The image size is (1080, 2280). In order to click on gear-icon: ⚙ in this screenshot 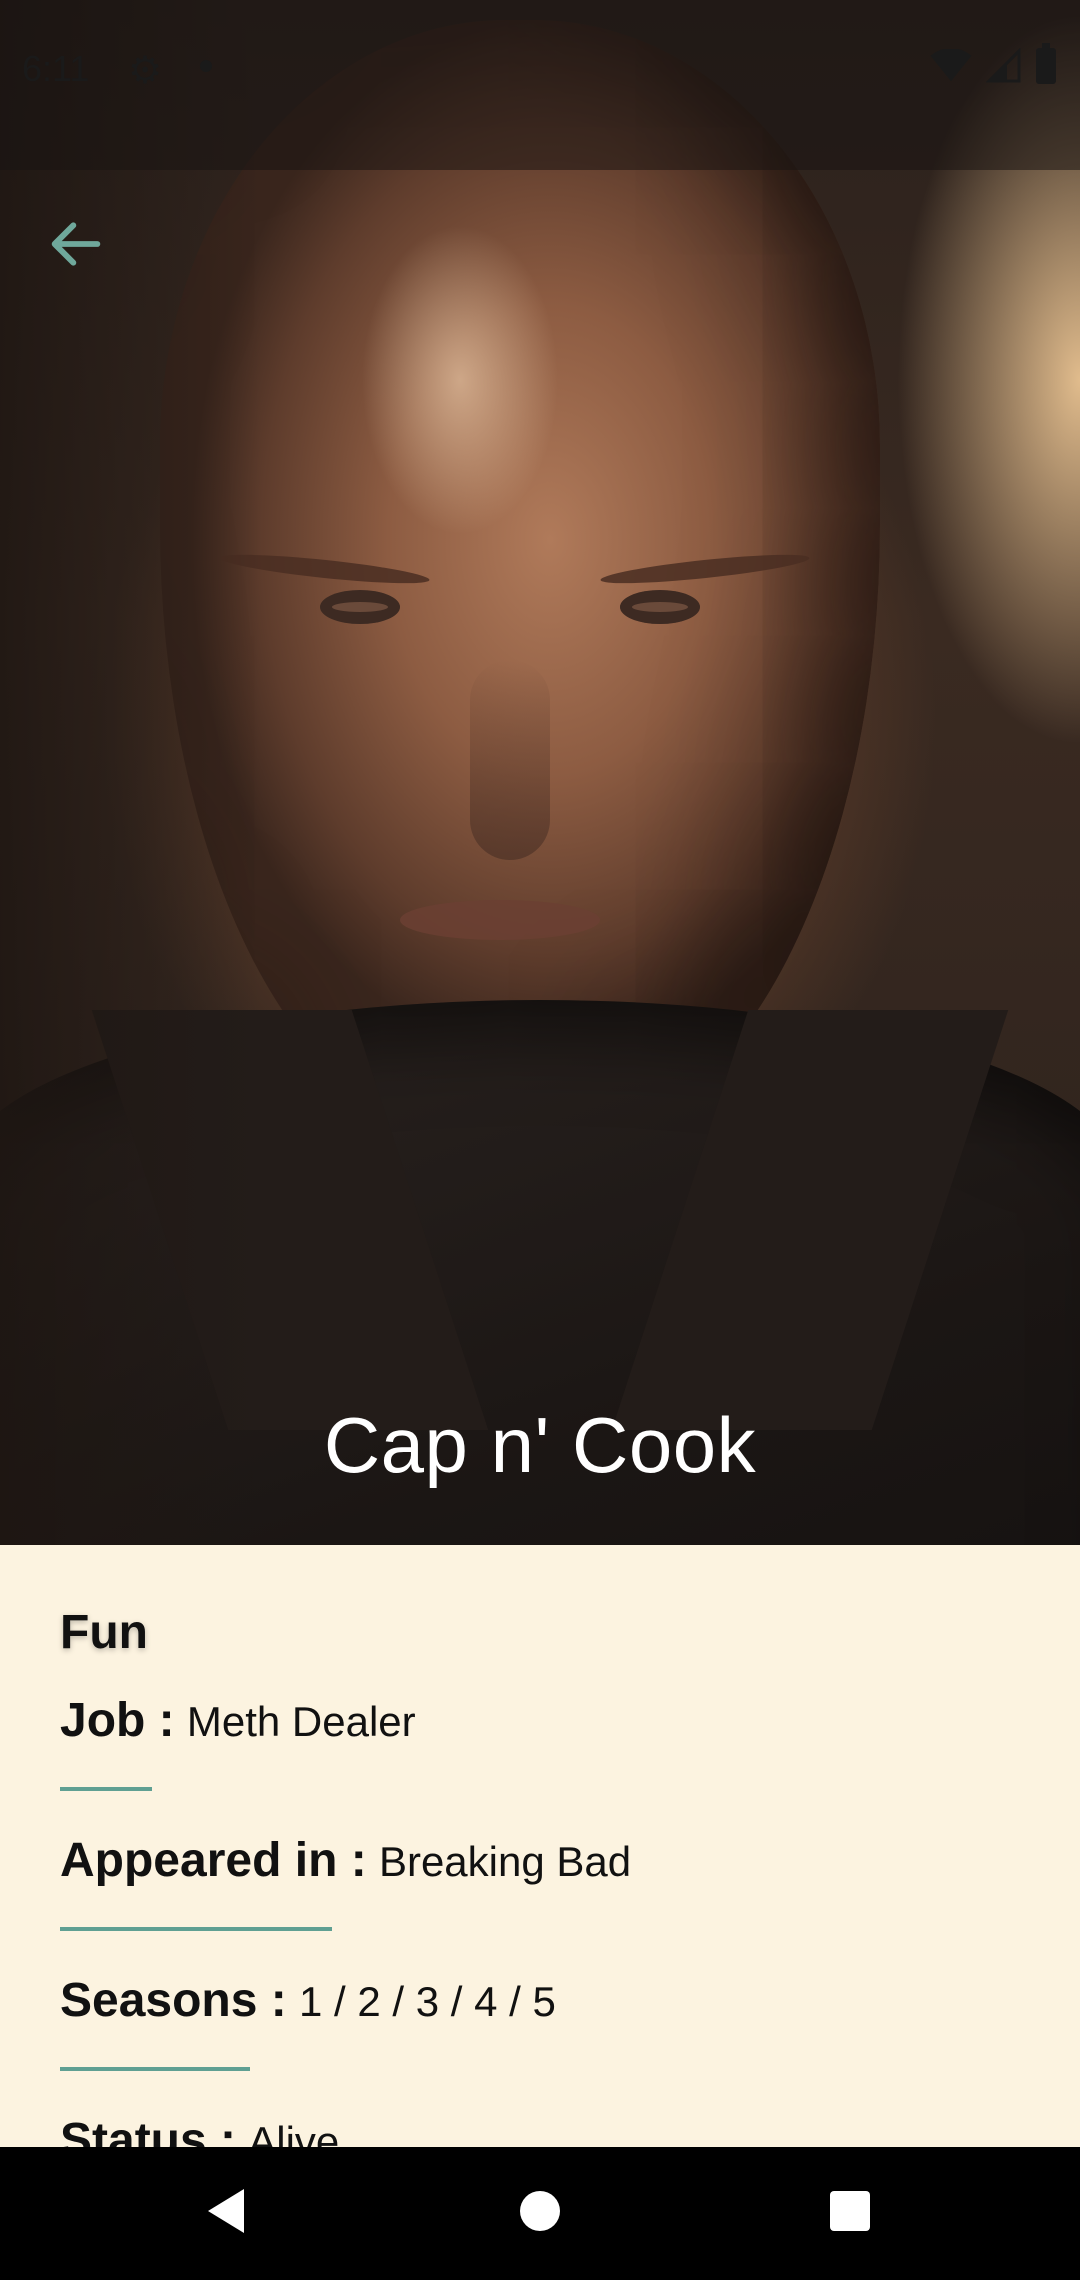, I will do `click(145, 71)`.